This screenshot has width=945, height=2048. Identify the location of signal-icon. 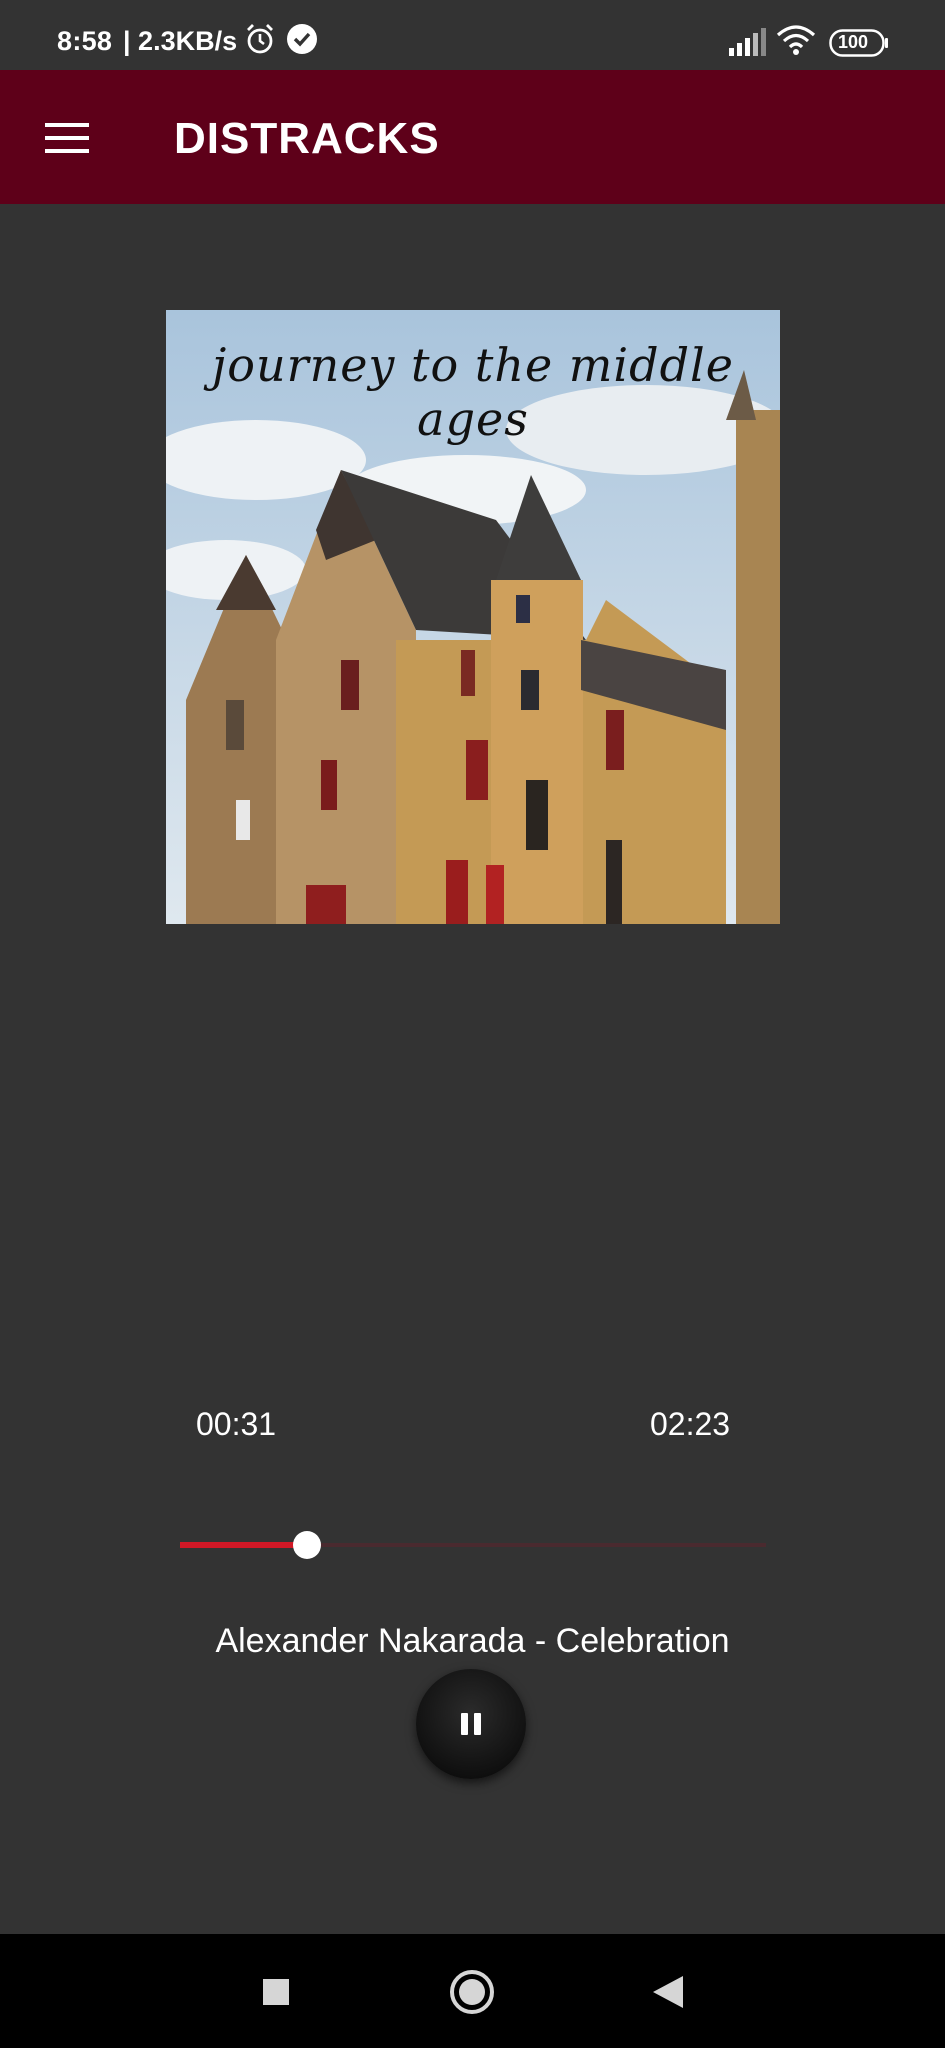
(747, 44).